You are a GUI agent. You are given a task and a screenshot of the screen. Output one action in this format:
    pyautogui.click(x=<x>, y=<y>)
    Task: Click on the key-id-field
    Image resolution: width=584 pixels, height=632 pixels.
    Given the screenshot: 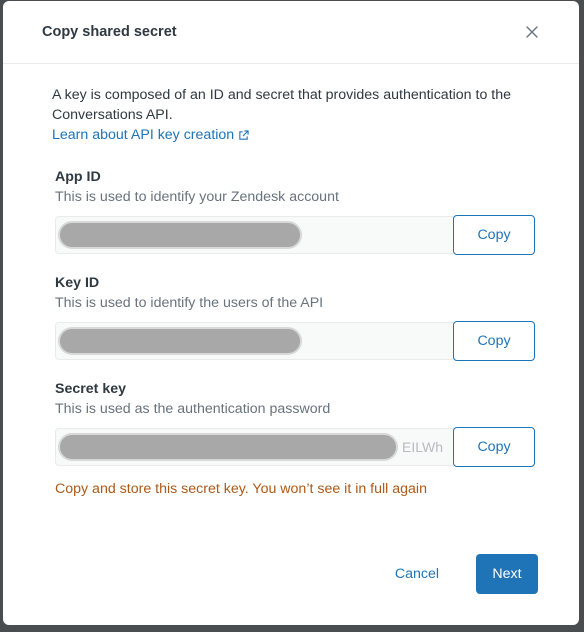 What is the action you would take?
    pyautogui.click(x=254, y=341)
    